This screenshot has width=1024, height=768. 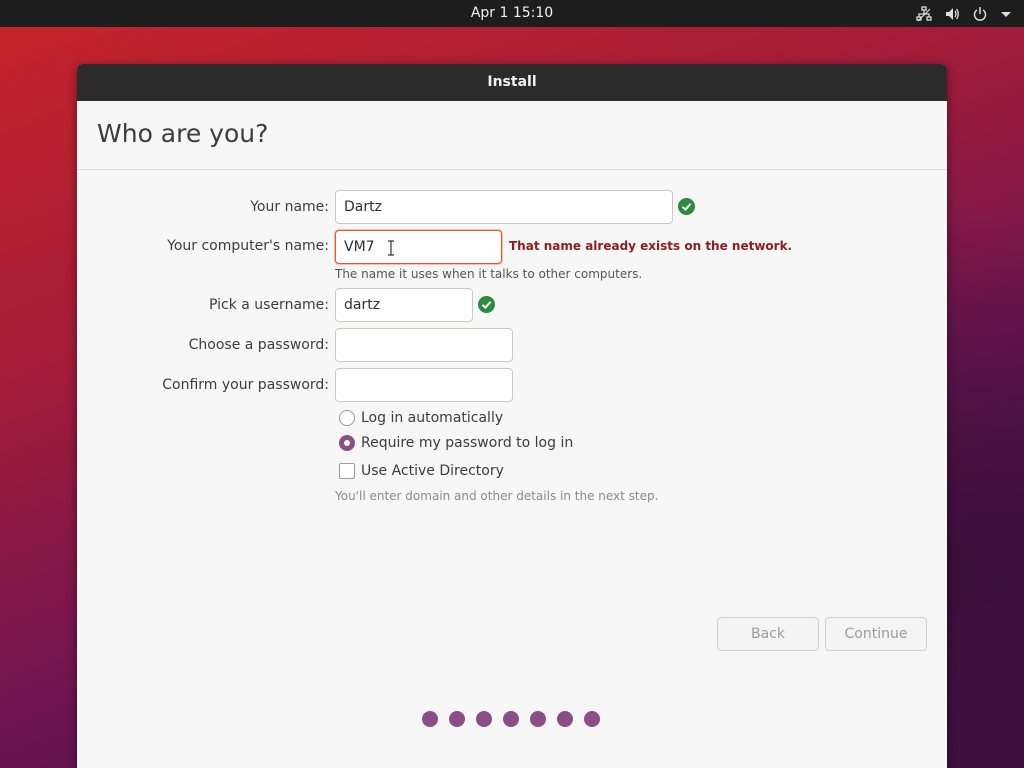 I want to click on computer-name-field: VM7, so click(x=418, y=247).